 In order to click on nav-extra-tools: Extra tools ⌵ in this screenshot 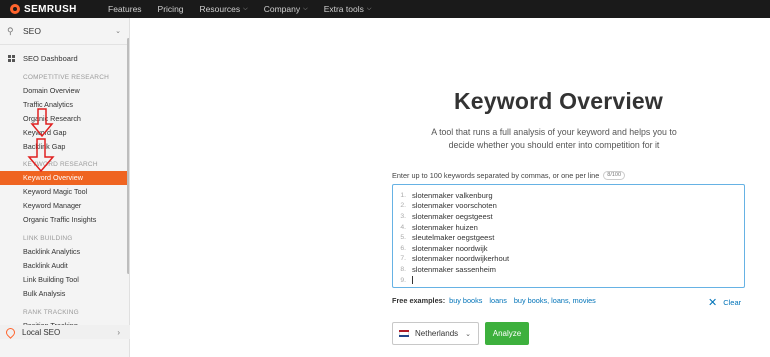, I will do `click(348, 9)`.